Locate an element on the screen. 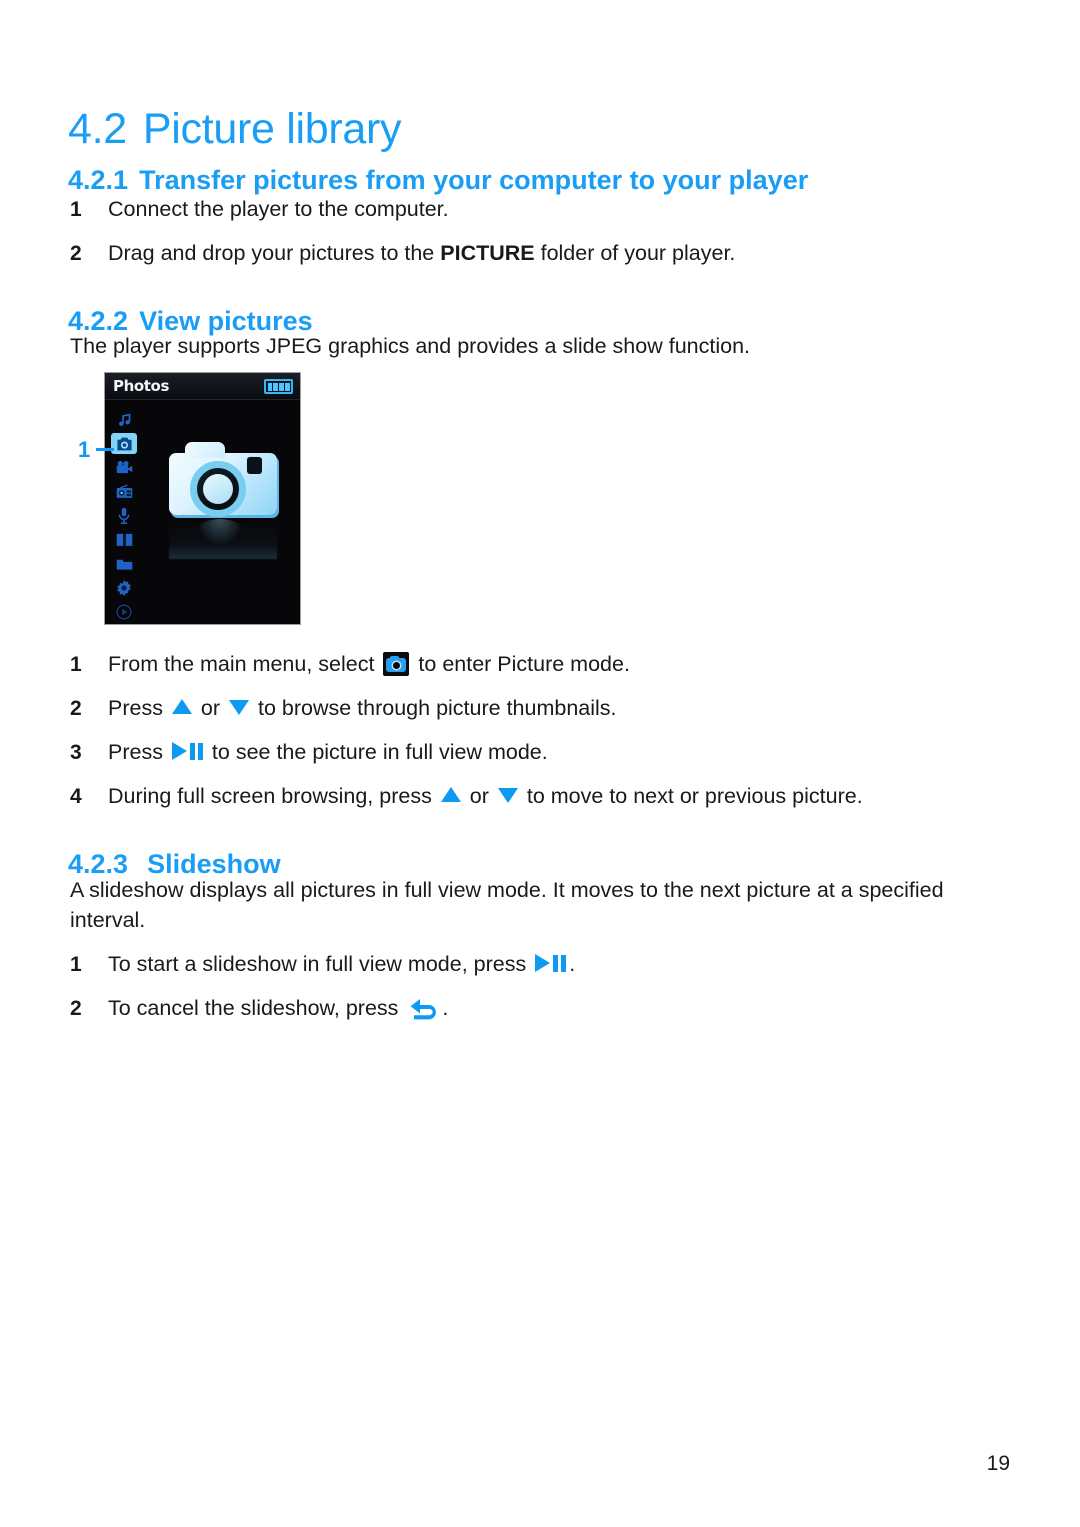 Image resolution: width=1080 pixels, height=1527 pixels. camera-3d-icon is located at coordinates (226, 497).